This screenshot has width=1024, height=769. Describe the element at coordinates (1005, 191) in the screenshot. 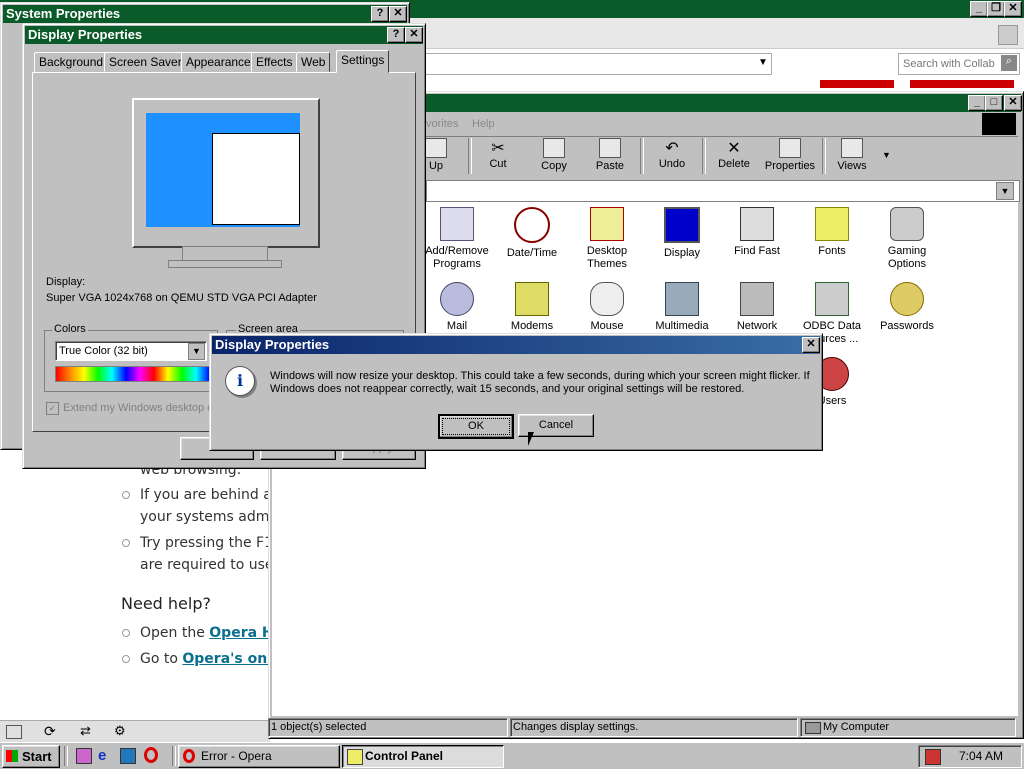

I see `cp-address-dropdown-icon: ▼` at that location.